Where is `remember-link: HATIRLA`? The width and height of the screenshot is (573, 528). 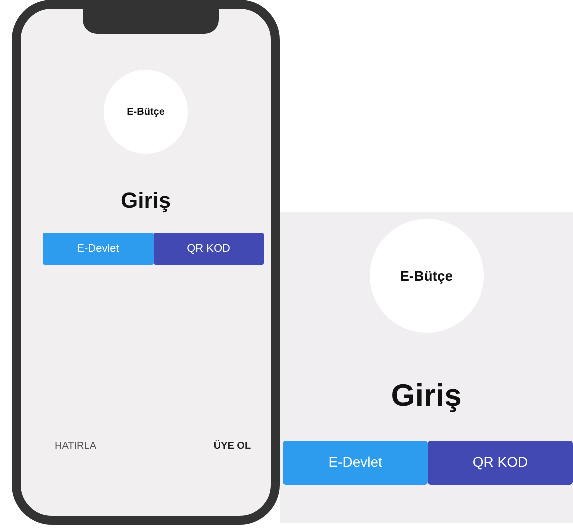 remember-link: HATIRLA is located at coordinates (75, 446).